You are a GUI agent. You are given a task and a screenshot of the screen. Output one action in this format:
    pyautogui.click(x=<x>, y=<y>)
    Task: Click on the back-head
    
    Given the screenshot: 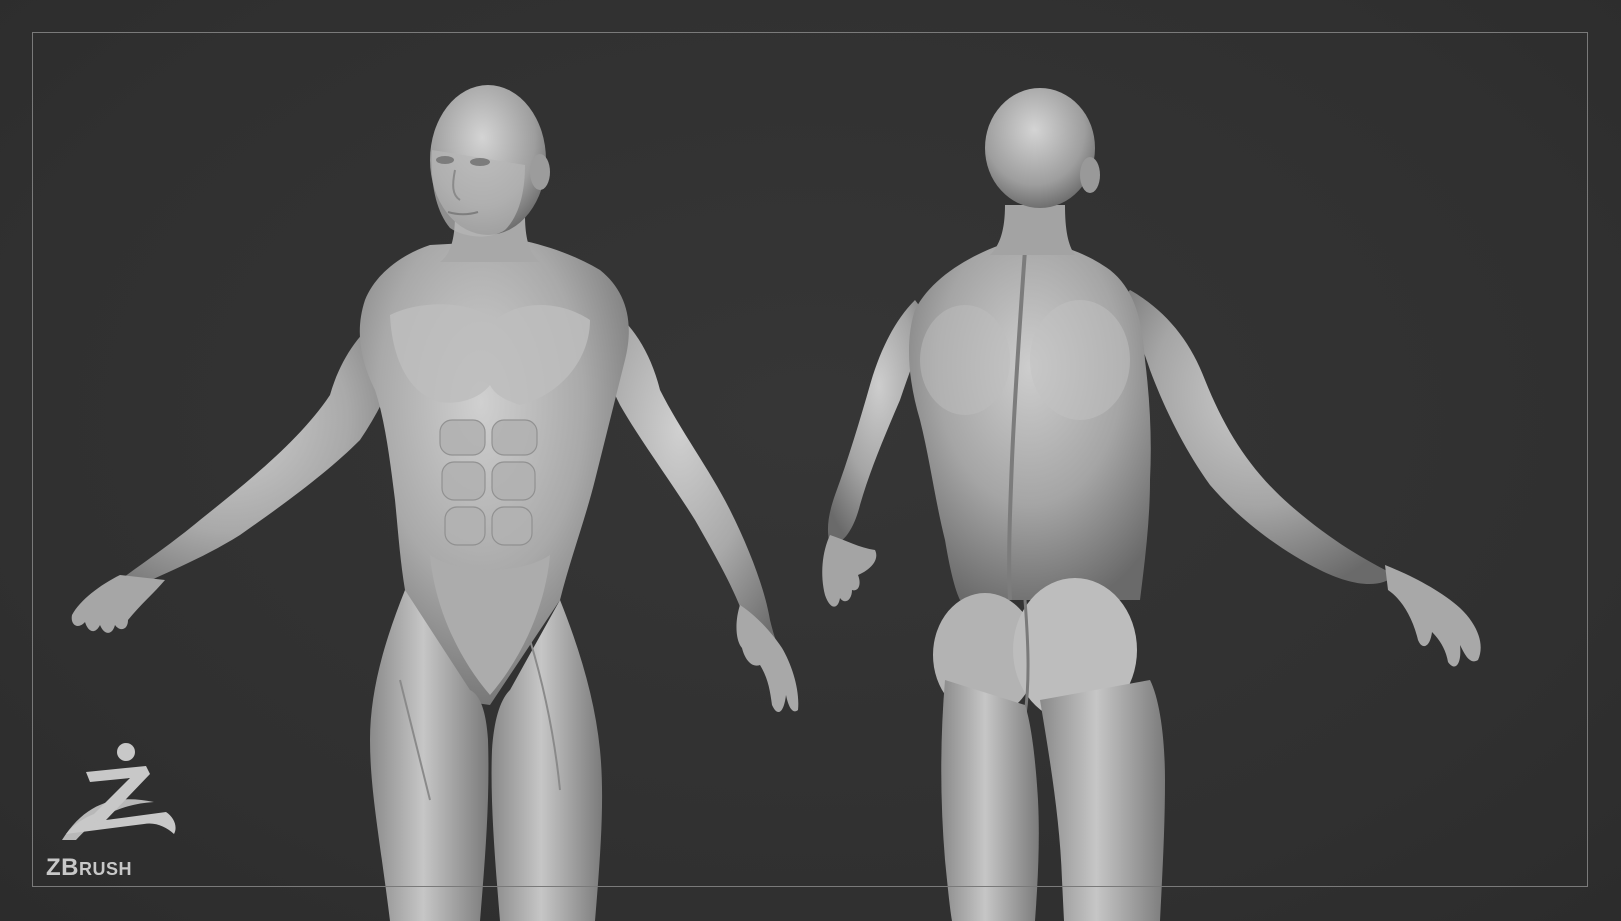 What is the action you would take?
    pyautogui.click(x=1040, y=148)
    